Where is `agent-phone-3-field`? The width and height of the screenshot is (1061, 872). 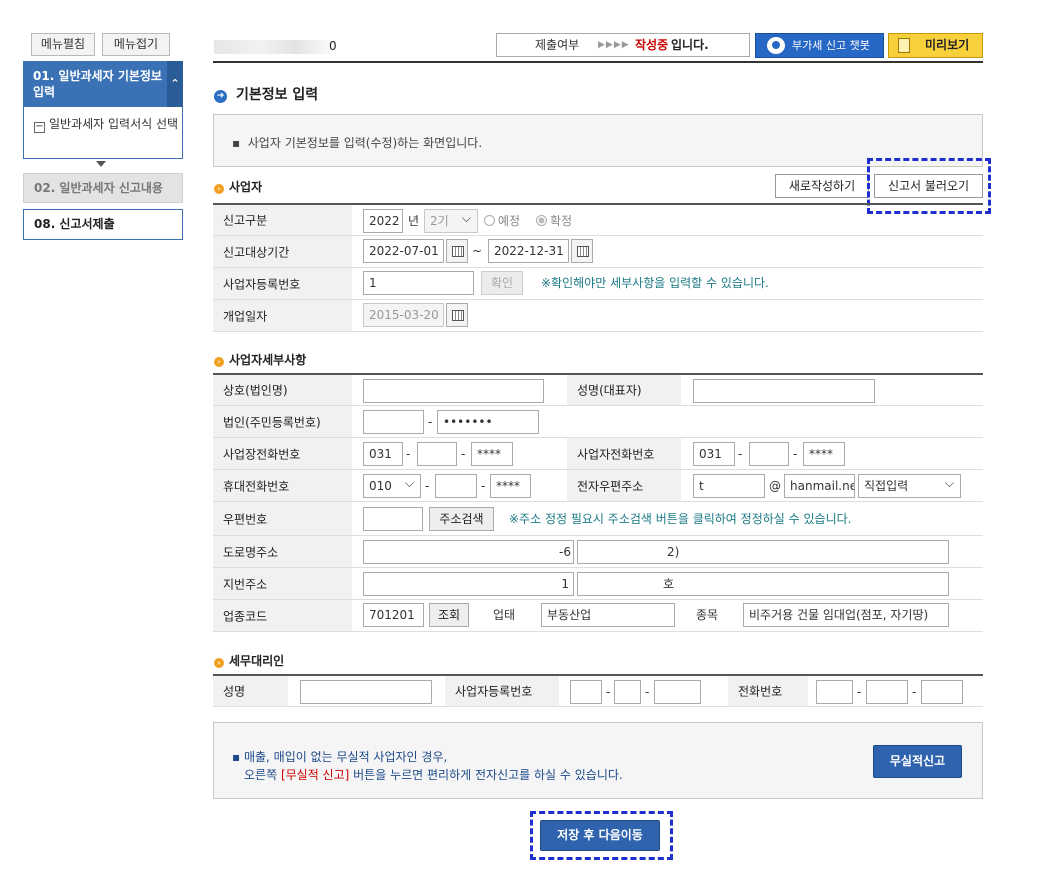
agent-phone-3-field is located at coordinates (942, 692).